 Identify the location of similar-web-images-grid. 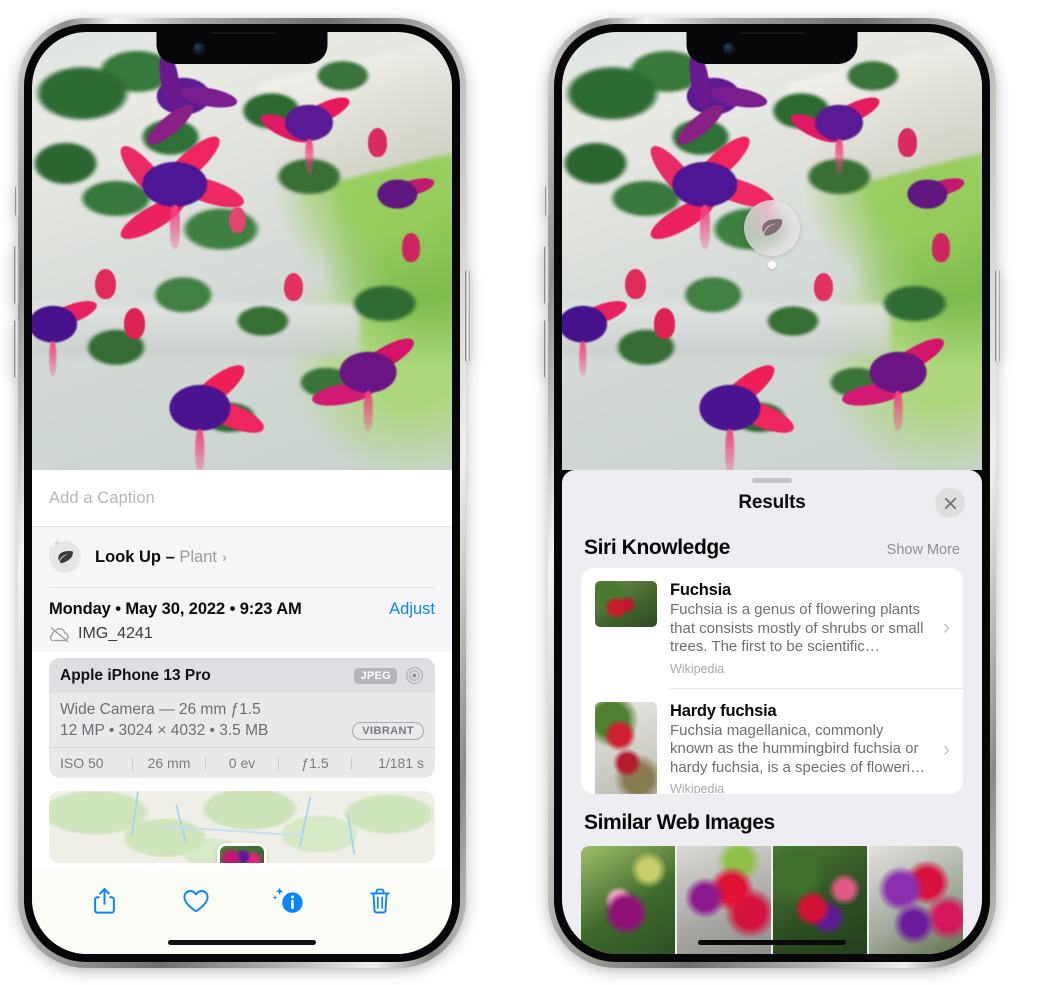
(772, 900).